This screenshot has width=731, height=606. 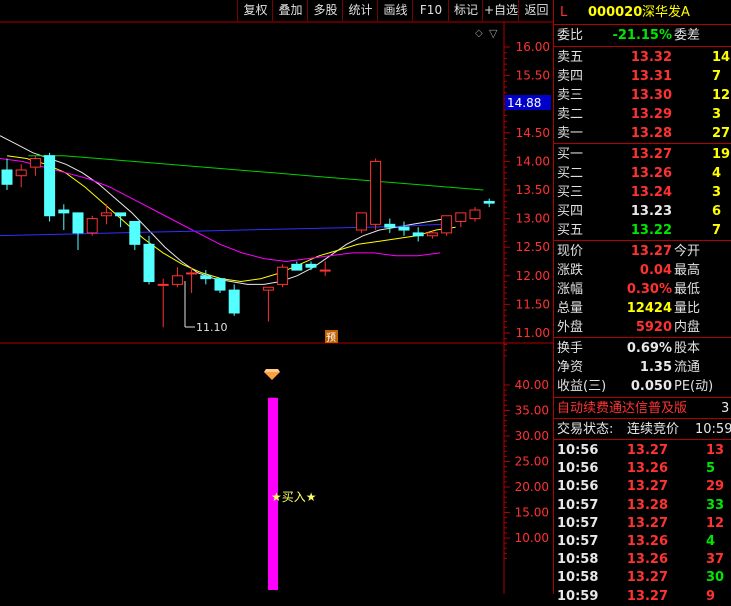 What do you see at coordinates (666, 12) in the screenshot?
I see `stock-name: 深华发A` at bounding box center [666, 12].